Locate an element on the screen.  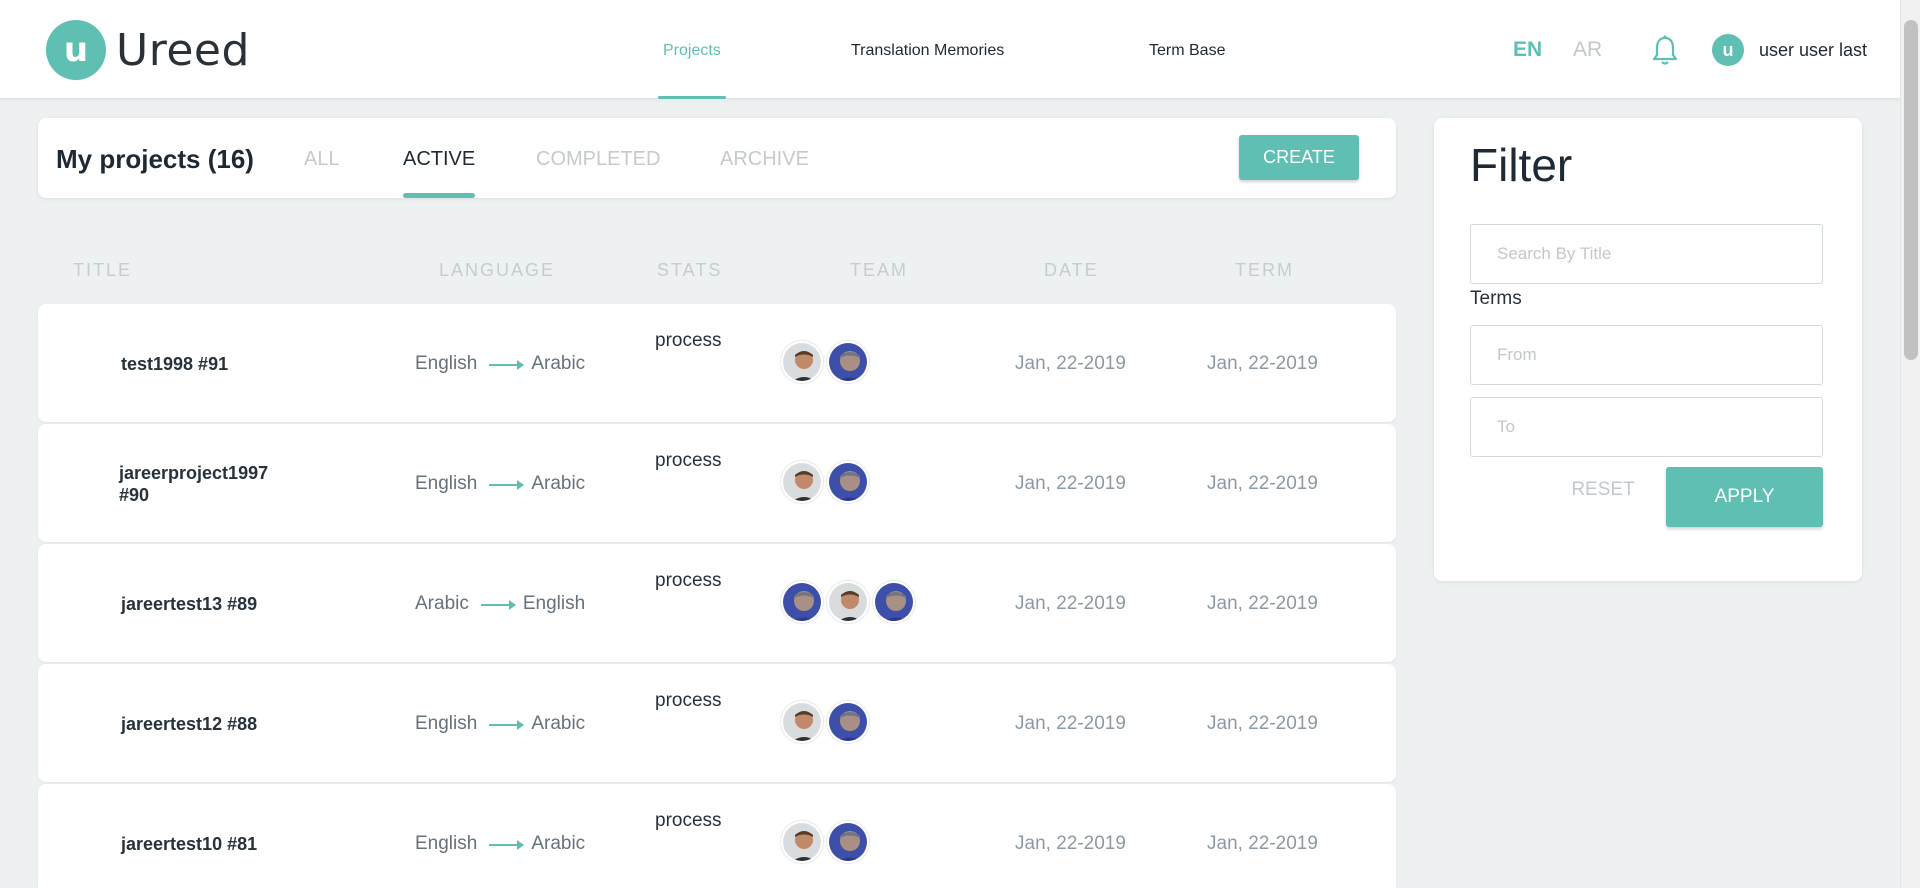
nav-projects: Projects is located at coordinates (692, 49).